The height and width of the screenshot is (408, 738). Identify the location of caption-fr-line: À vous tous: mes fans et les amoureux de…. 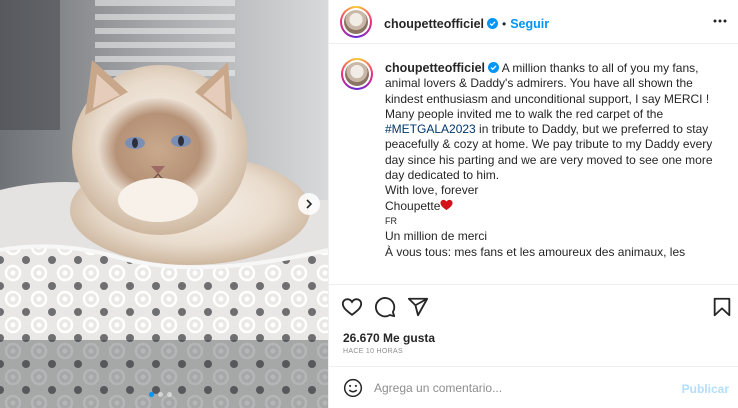
(535, 251).